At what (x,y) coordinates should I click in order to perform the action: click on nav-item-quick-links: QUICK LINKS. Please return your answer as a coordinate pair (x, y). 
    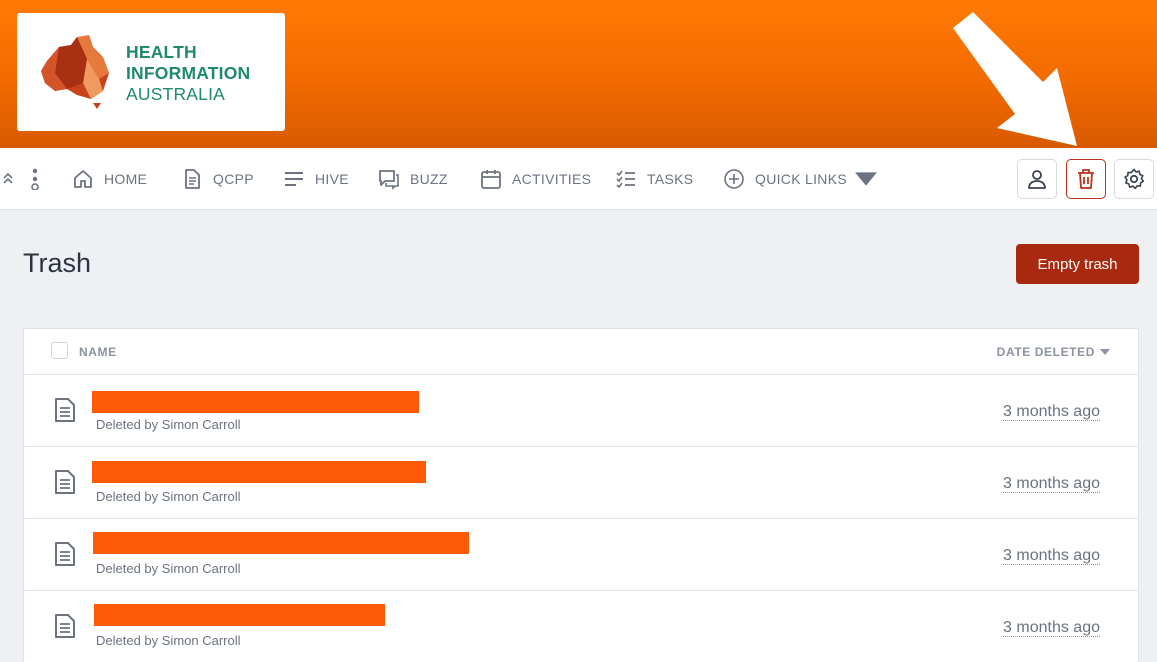
    Looking at the image, I should click on (805, 179).